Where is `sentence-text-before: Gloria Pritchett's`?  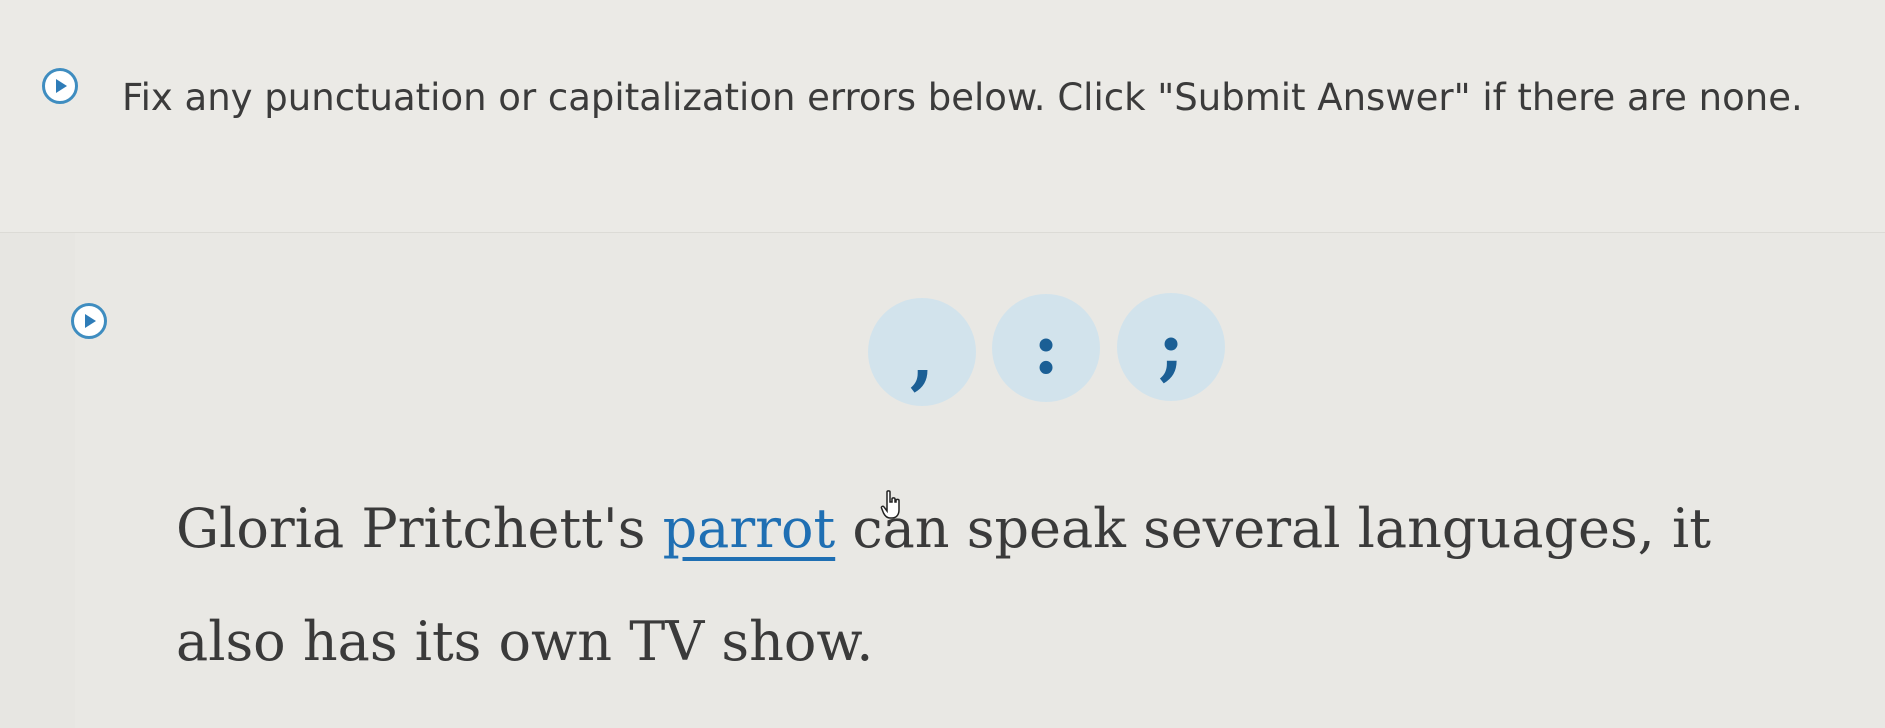
sentence-text-before: Gloria Pritchett's is located at coordinates (419, 528).